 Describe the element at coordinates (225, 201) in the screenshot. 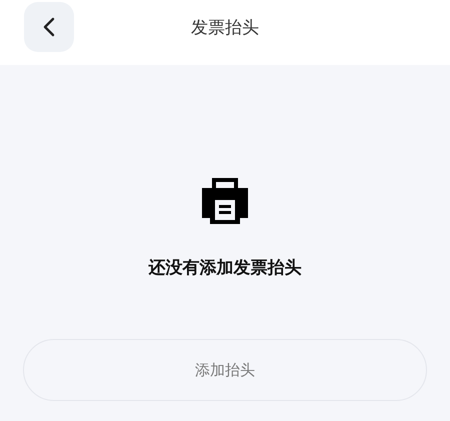

I see `printer-icon` at that location.